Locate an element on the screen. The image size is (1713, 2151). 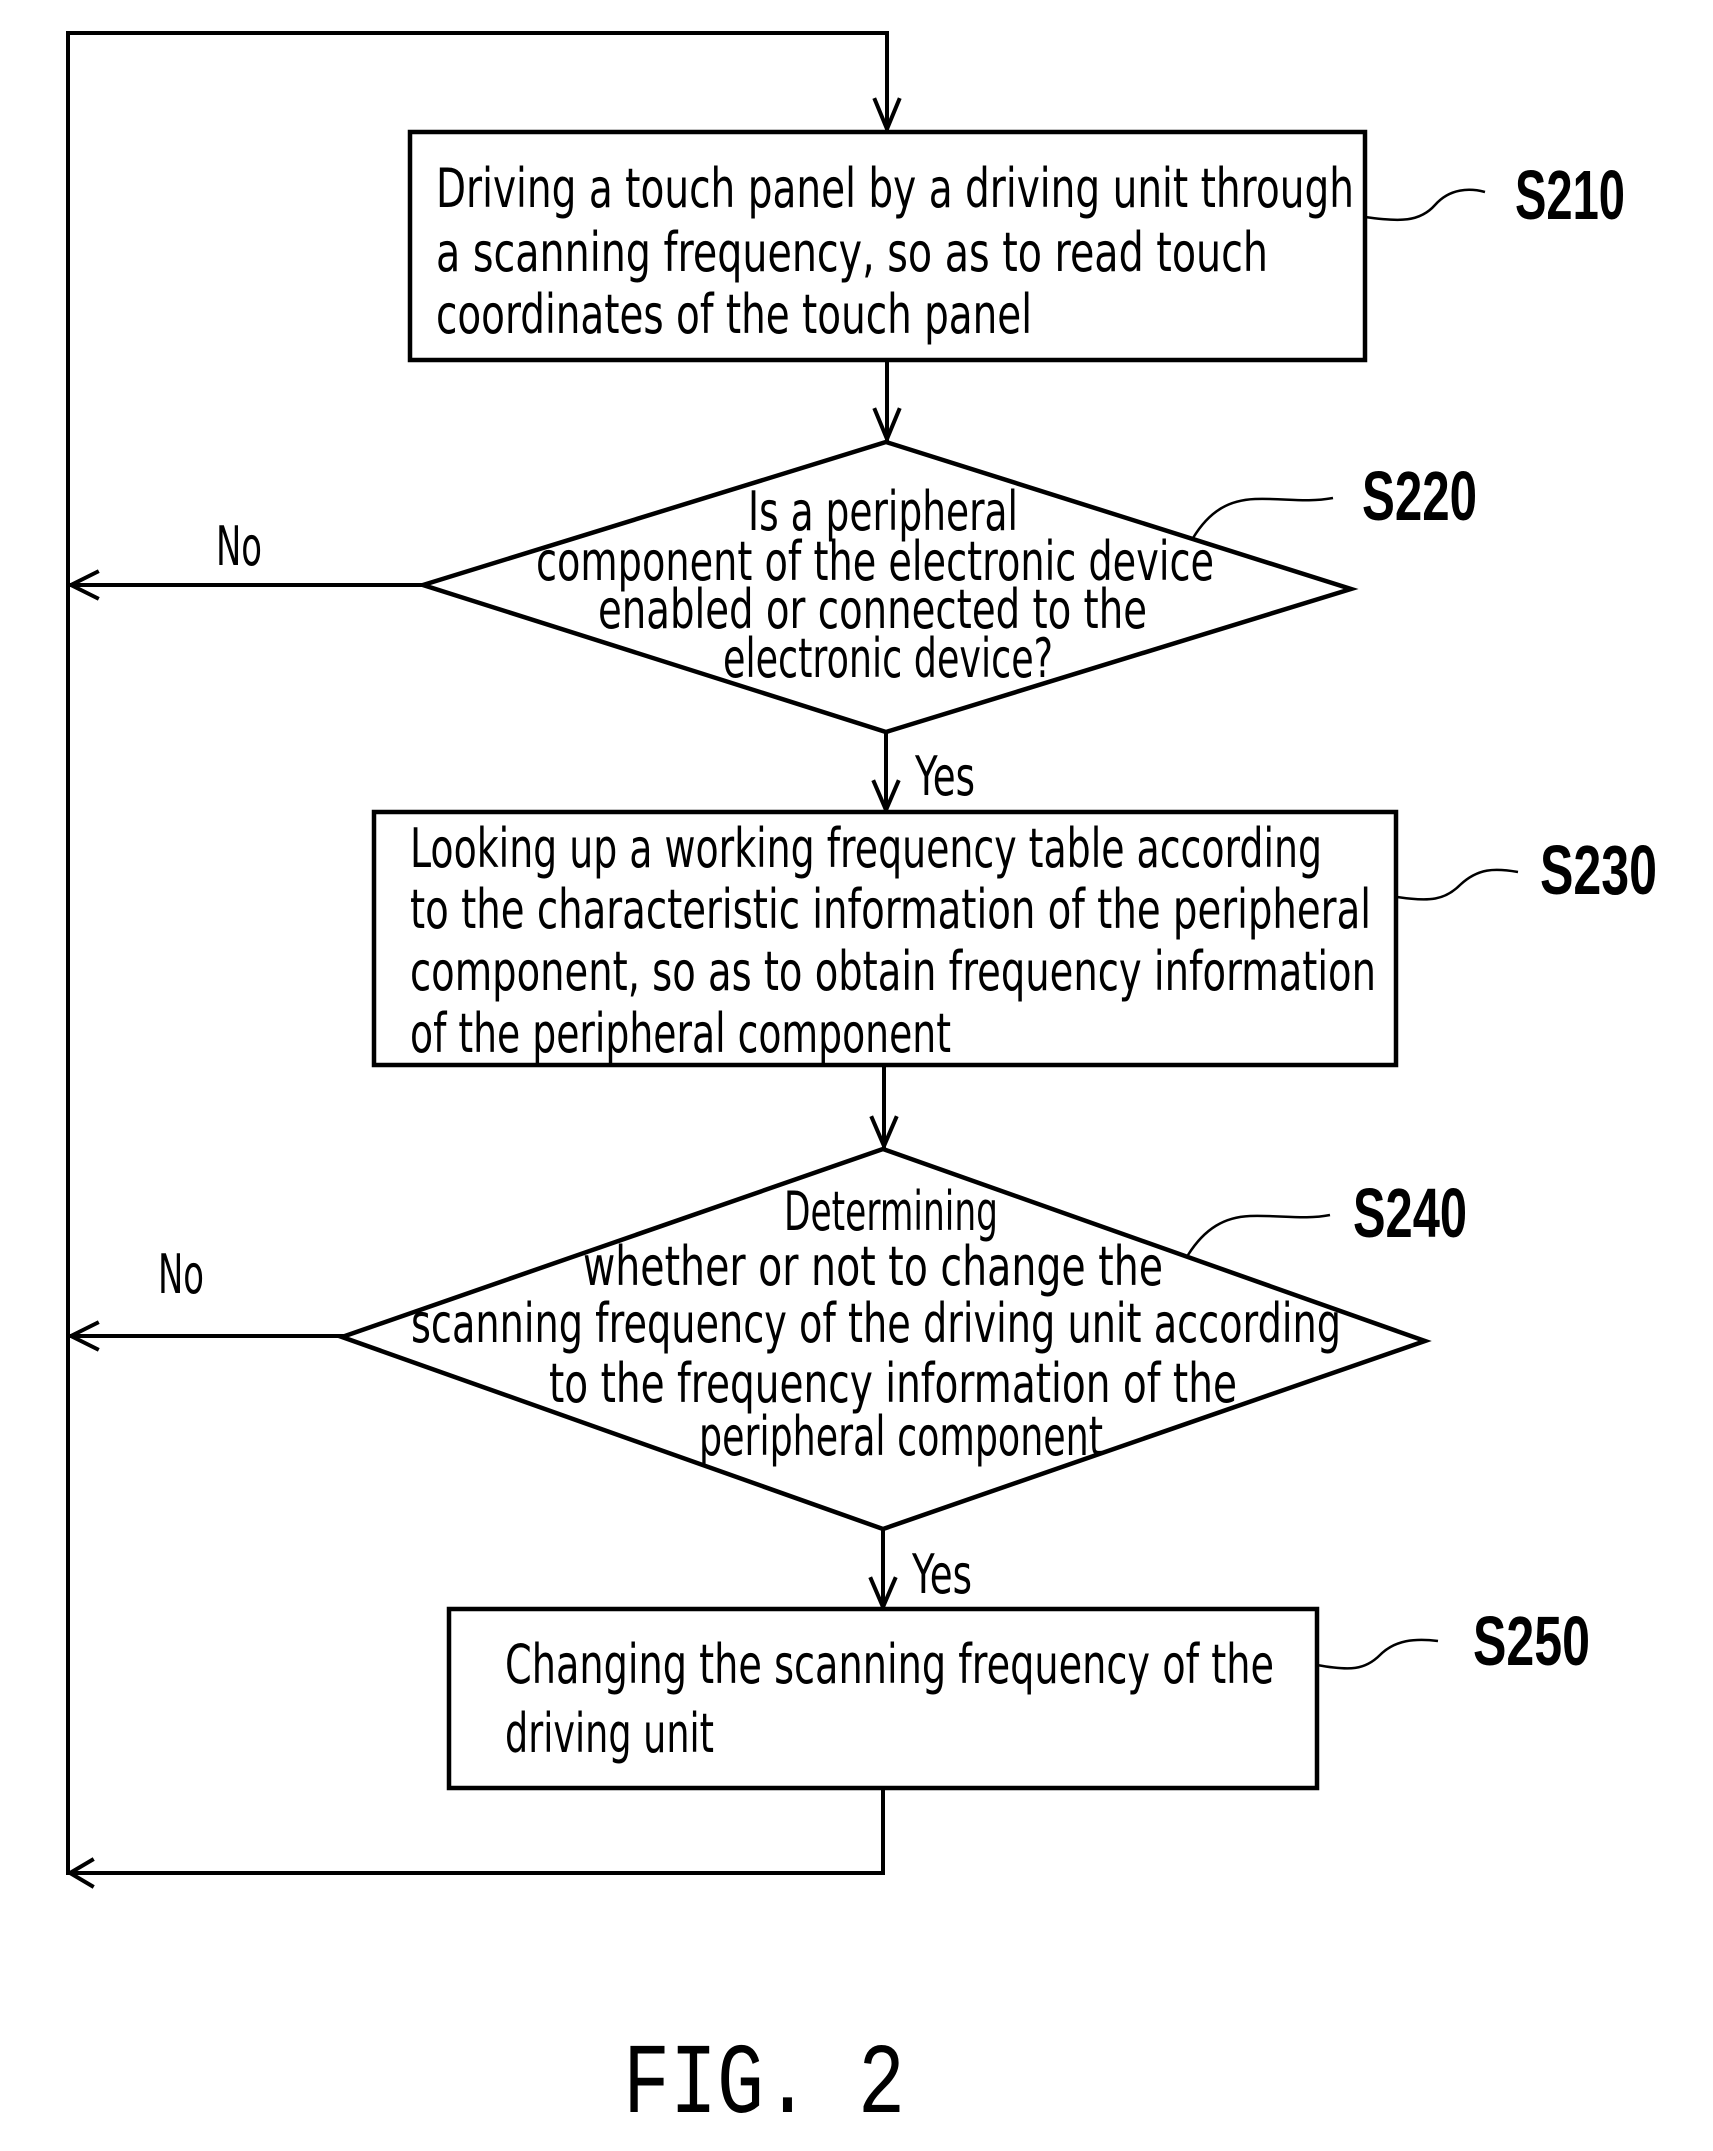
s250-leader-line is located at coordinates (1377, 1654).